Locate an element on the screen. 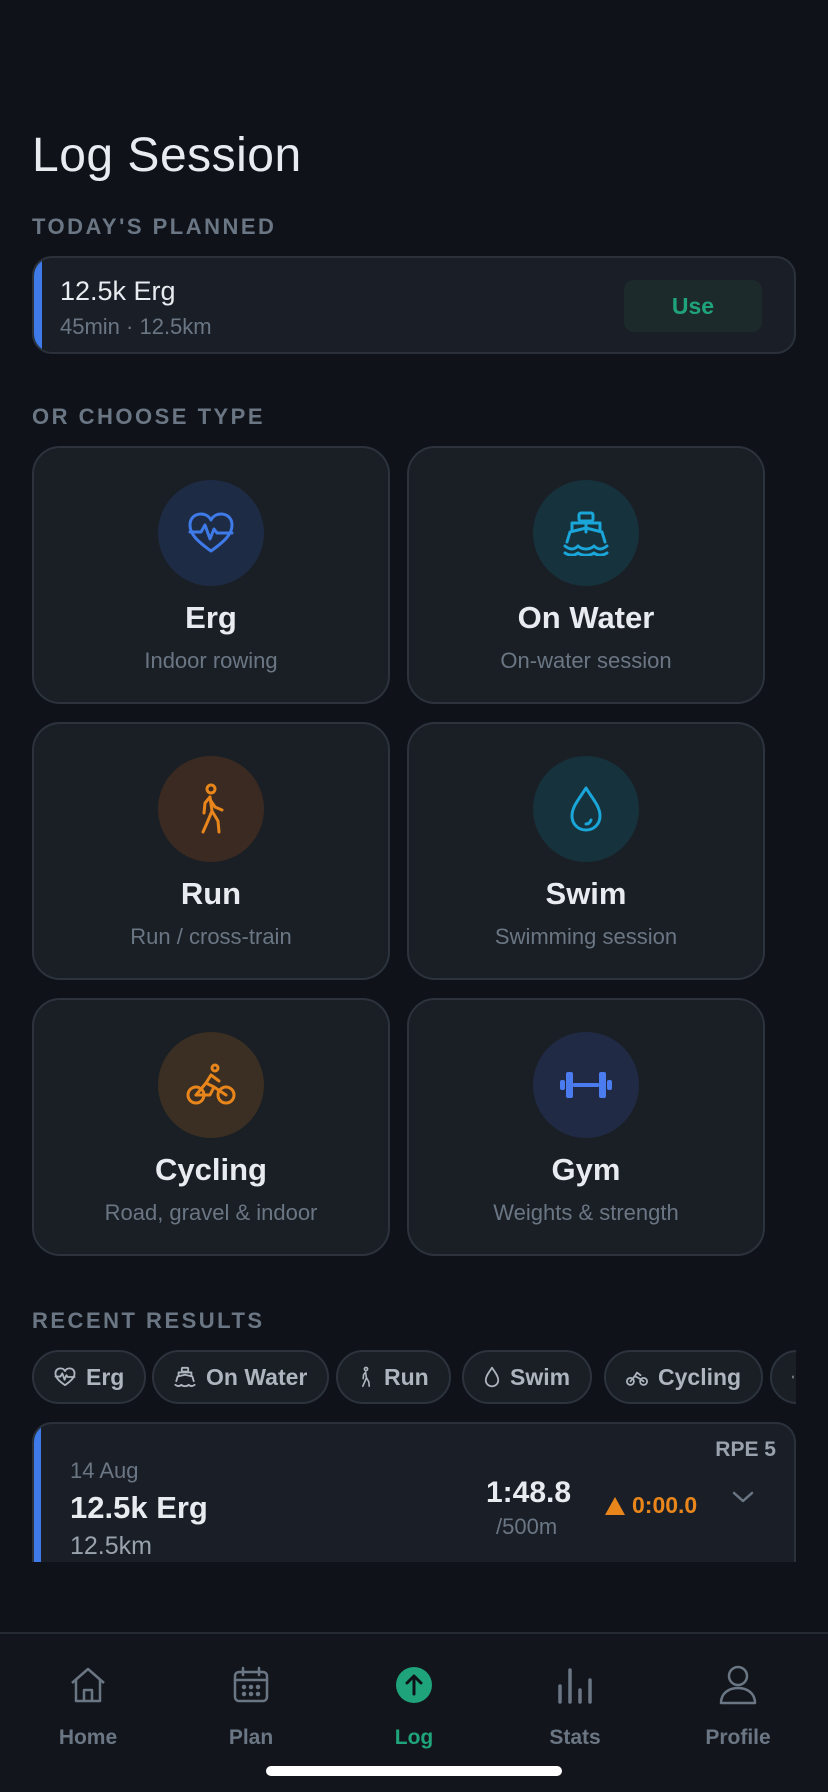 The height and width of the screenshot is (1792, 828). nav-item-log: Log is located at coordinates (414, 1704).